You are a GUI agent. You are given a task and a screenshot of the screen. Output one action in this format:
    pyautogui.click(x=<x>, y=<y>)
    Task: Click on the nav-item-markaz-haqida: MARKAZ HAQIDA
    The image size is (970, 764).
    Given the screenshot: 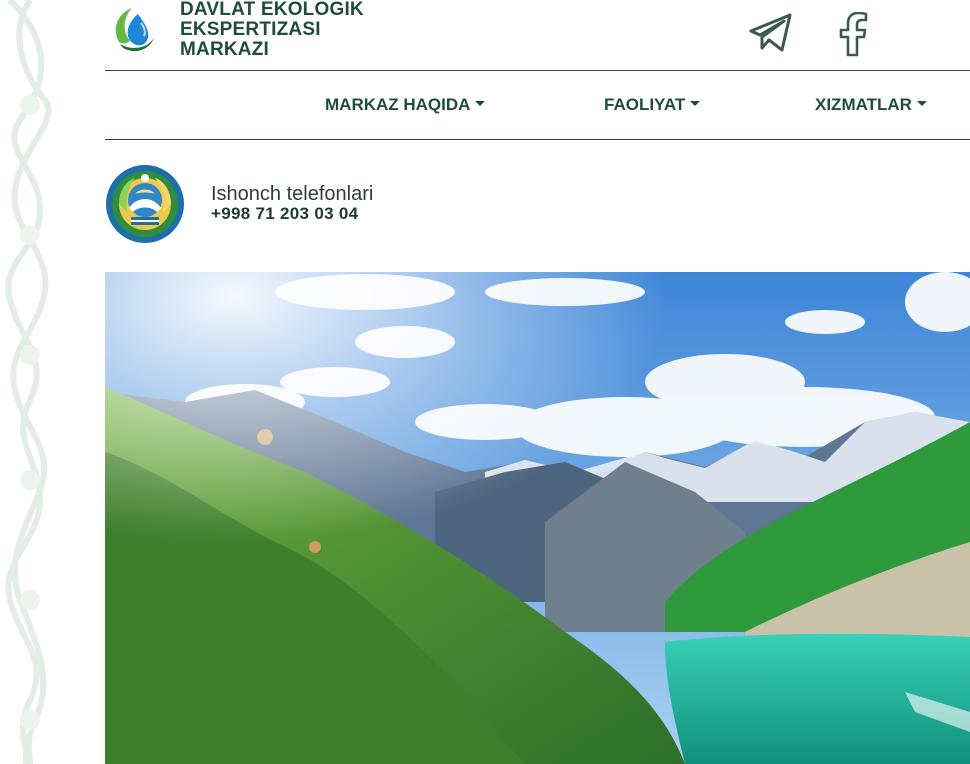 What is the action you would take?
    pyautogui.click(x=405, y=105)
    